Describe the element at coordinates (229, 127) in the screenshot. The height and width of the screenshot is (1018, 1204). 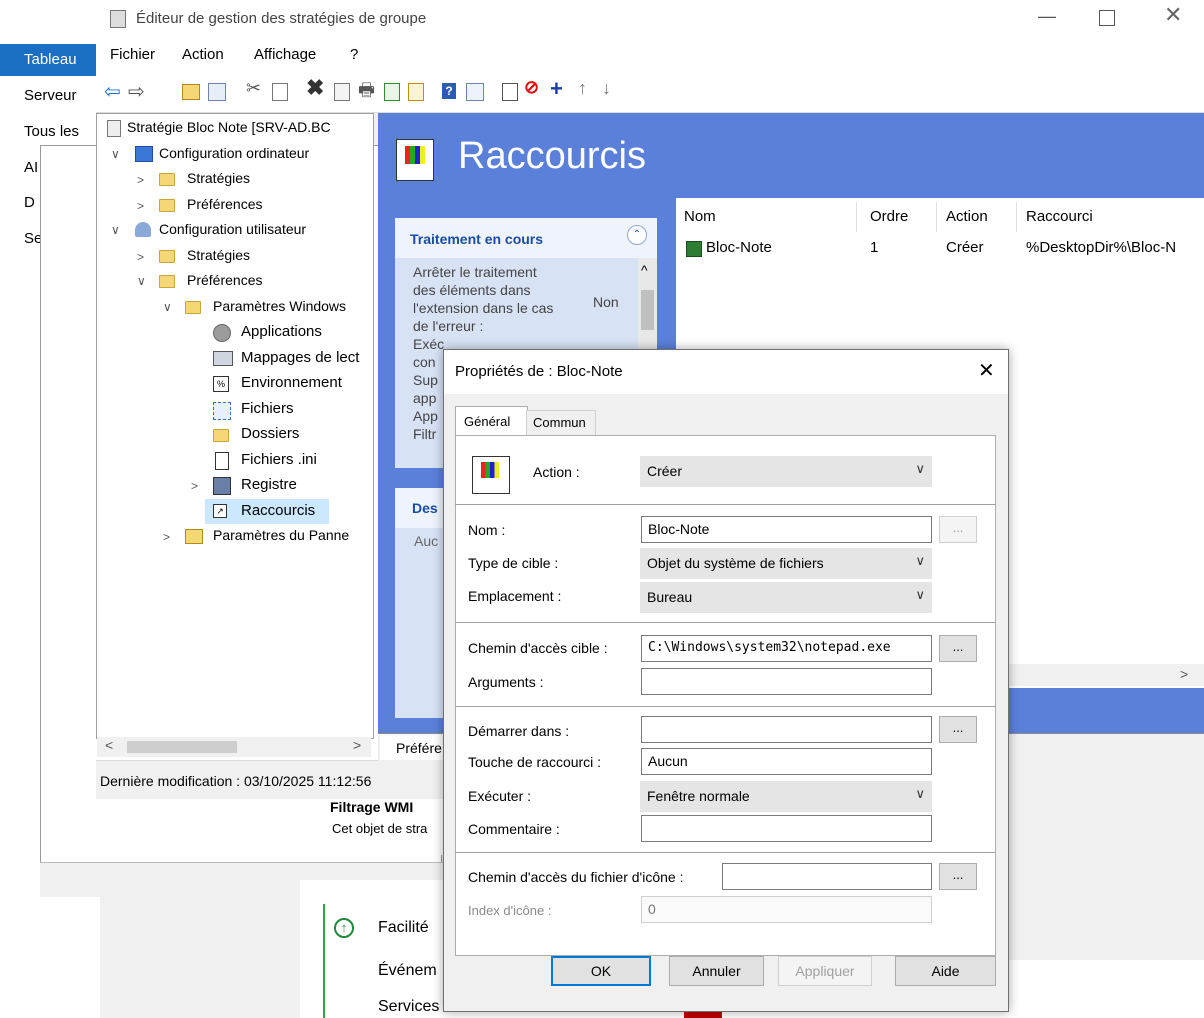
I see `tree-root: Stratégie Bloc Note [SRV-AD.BC` at that location.